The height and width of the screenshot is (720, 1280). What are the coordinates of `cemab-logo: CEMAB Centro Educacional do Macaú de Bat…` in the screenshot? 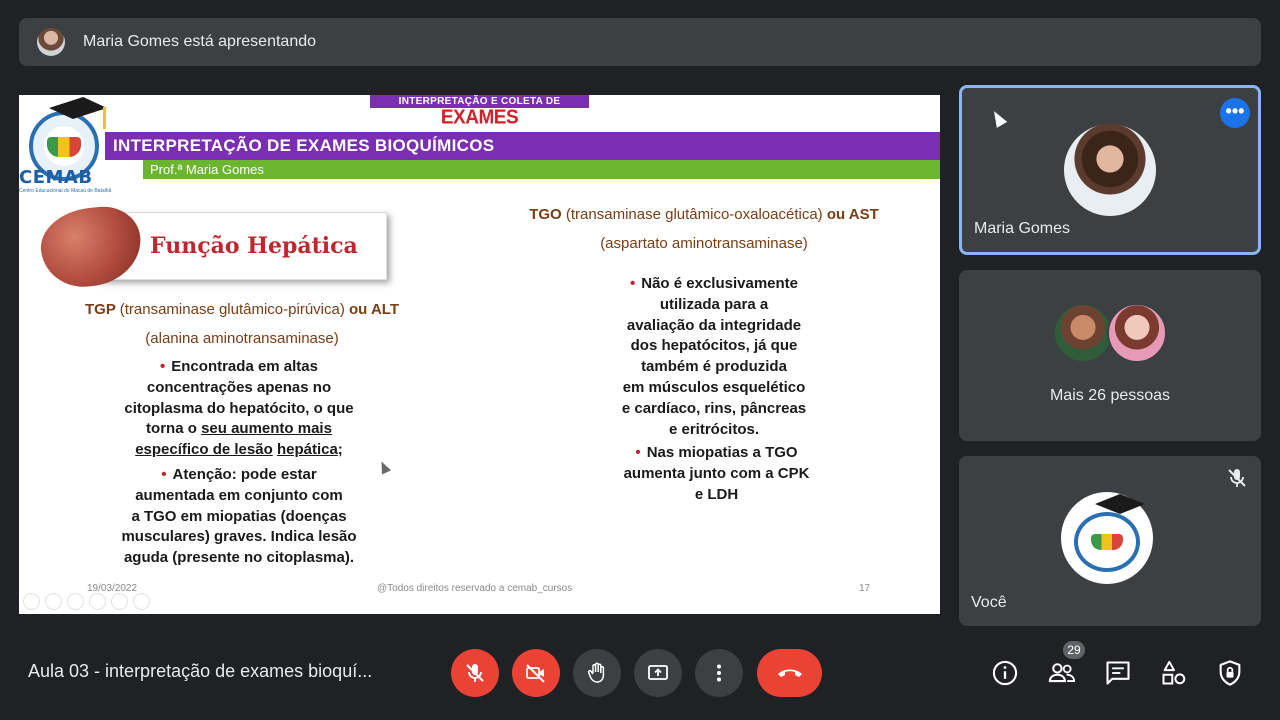 It's located at (67, 145).